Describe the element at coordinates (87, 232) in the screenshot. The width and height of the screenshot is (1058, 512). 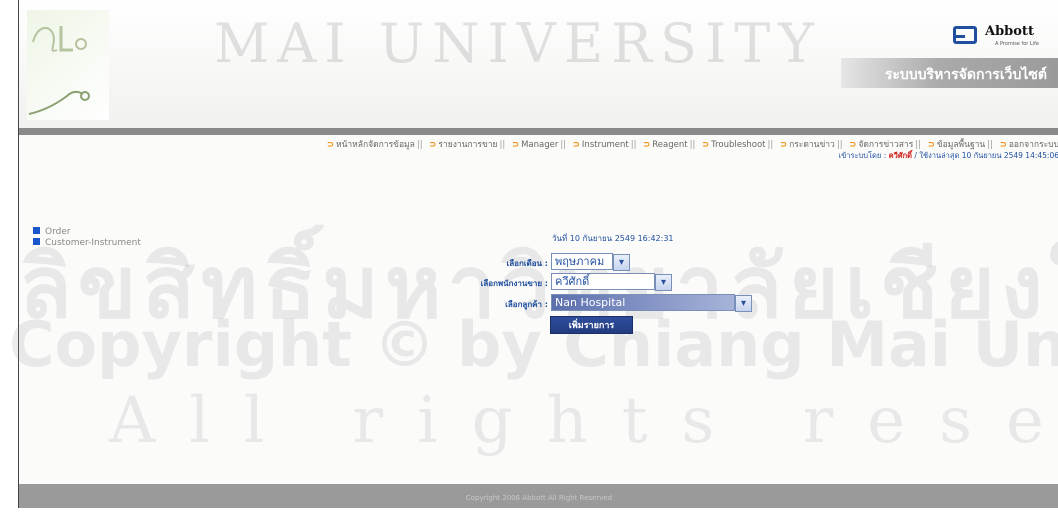
I see `sidebar-item-order: Order` at that location.